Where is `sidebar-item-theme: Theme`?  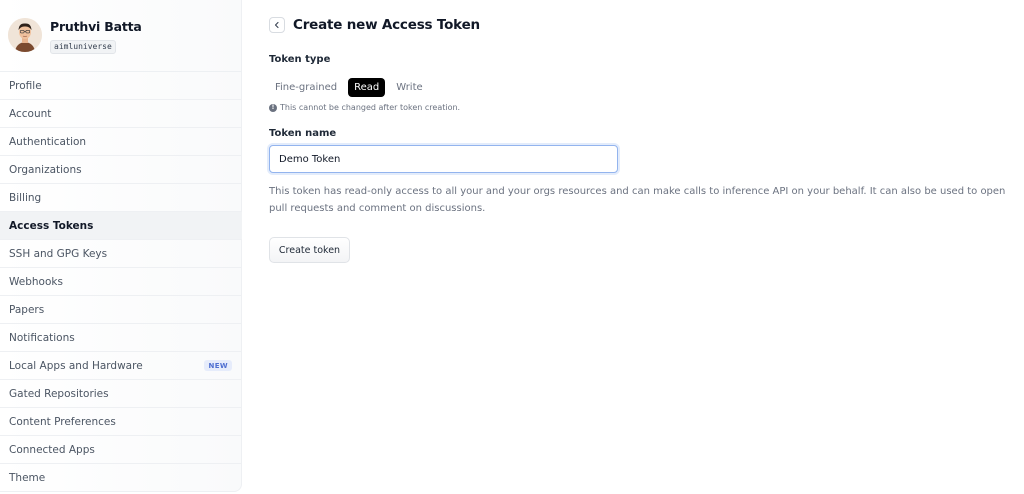
sidebar-item-theme: Theme is located at coordinates (121, 478).